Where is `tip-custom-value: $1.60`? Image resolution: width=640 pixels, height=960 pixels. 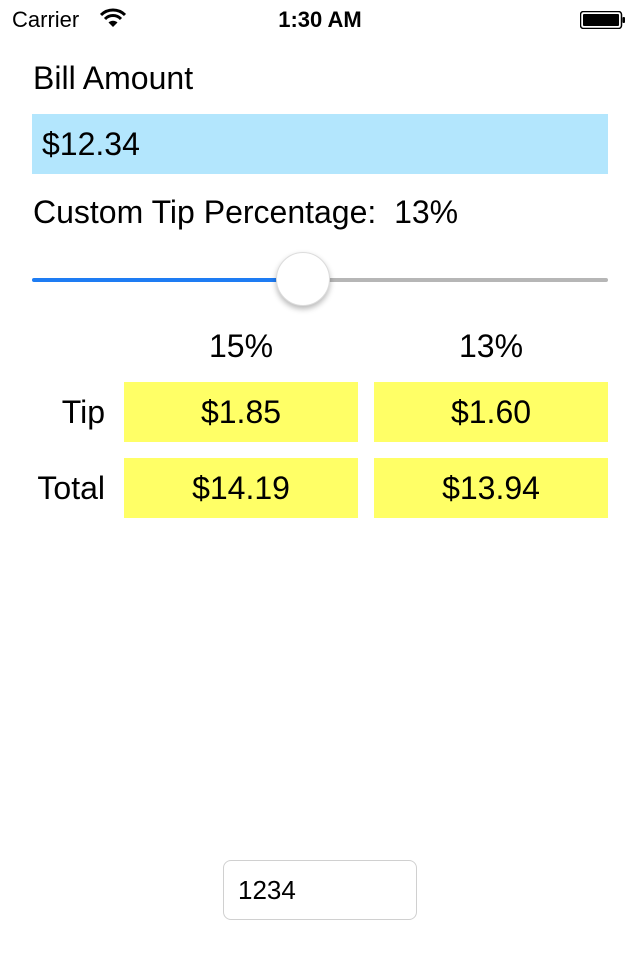 tip-custom-value: $1.60 is located at coordinates (491, 412).